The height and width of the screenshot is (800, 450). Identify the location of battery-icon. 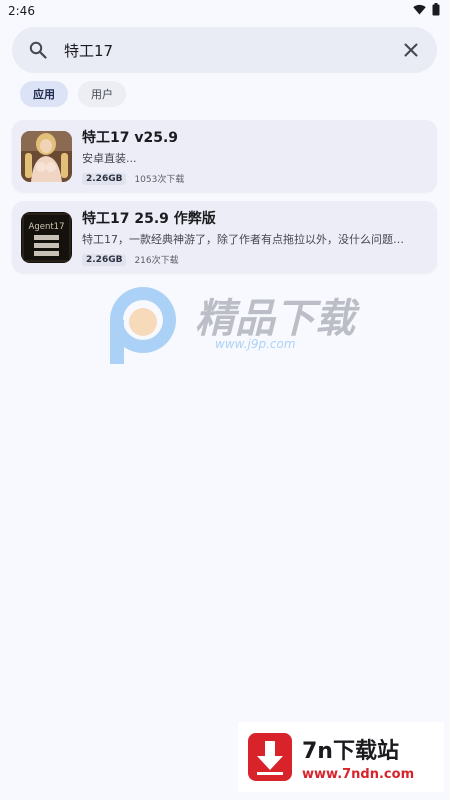
(436, 11).